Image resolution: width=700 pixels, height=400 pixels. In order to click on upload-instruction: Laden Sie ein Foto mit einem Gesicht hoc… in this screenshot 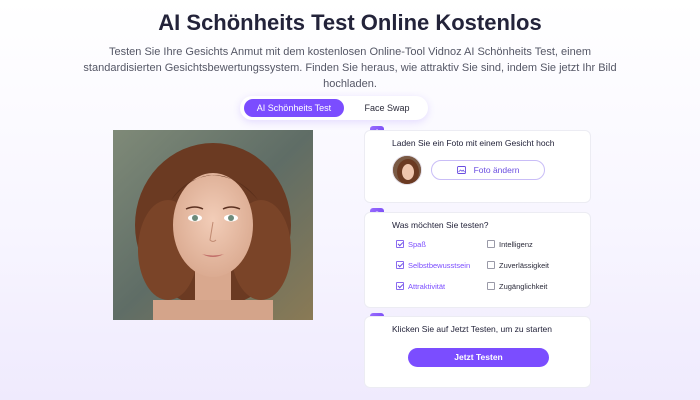, I will do `click(473, 143)`.